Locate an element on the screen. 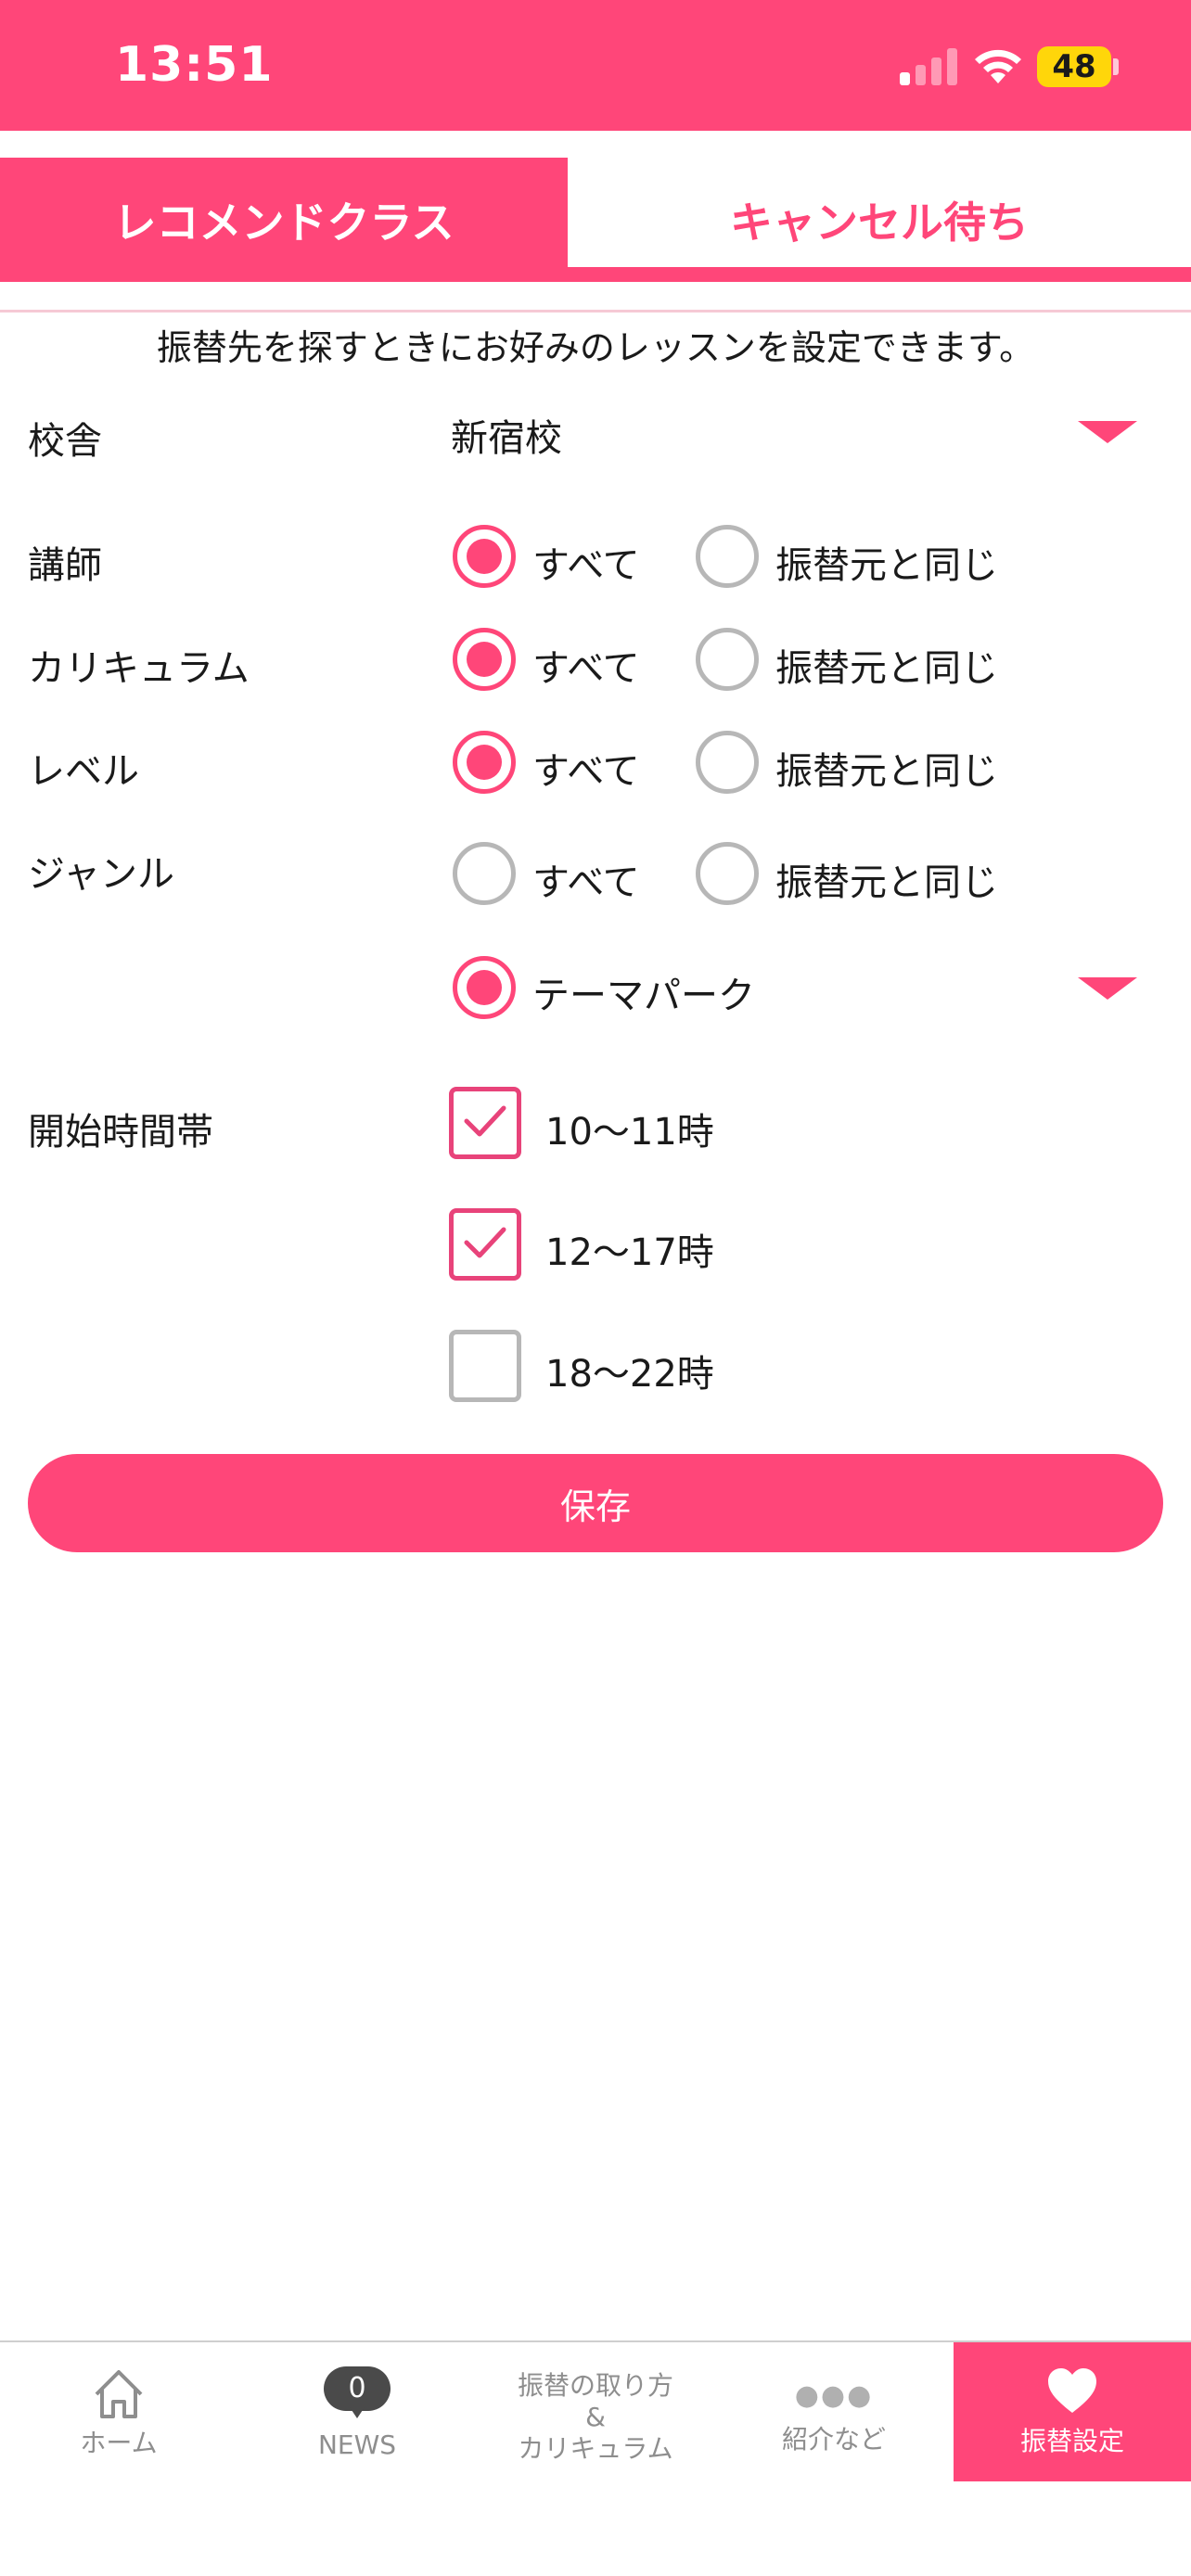  time-10-11-label: 10～11時 is located at coordinates (629, 1132).